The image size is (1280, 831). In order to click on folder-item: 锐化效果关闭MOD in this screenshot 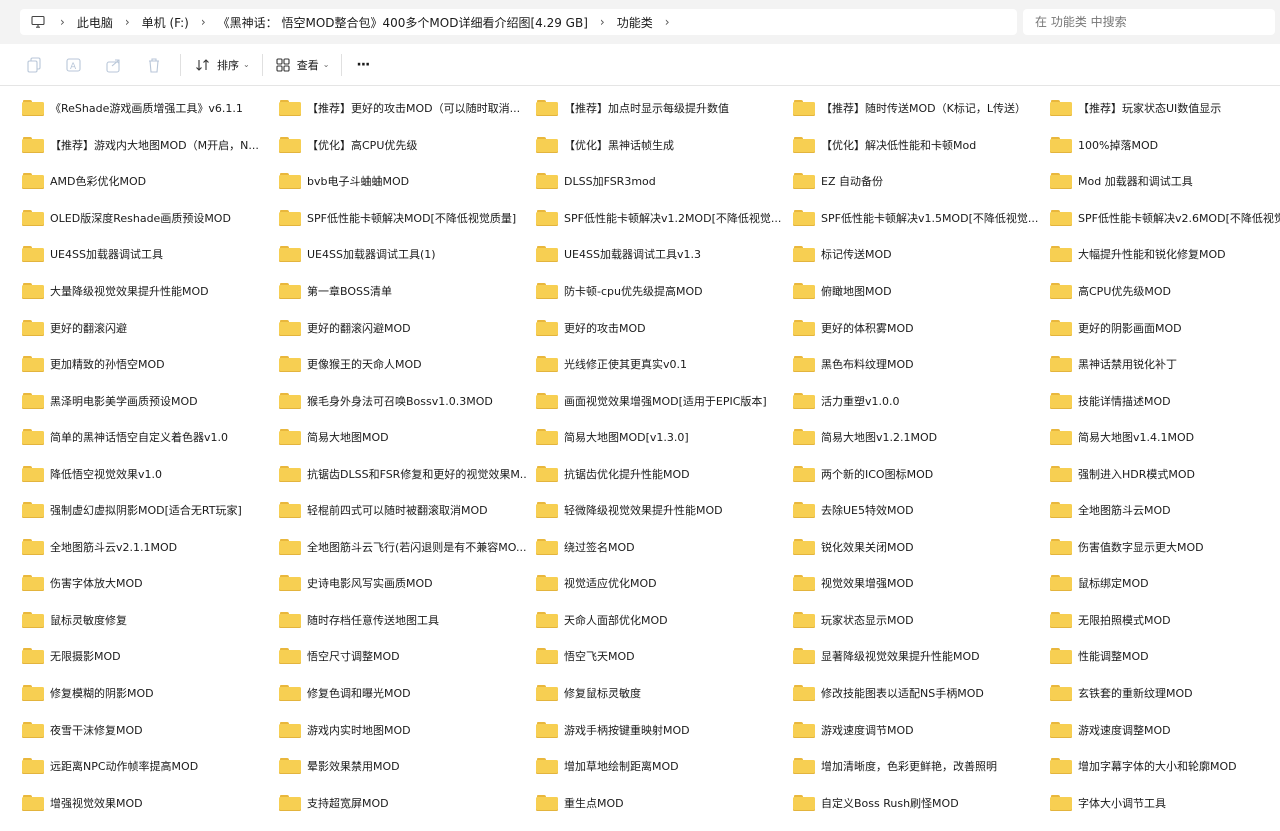, I will do `click(921, 547)`.